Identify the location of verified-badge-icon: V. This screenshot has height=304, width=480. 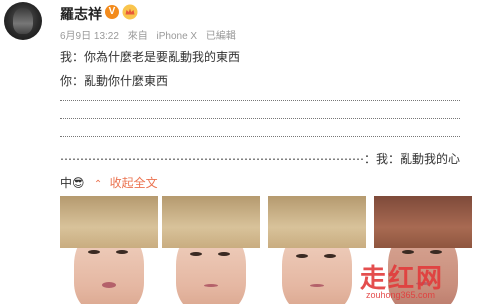
(112, 12).